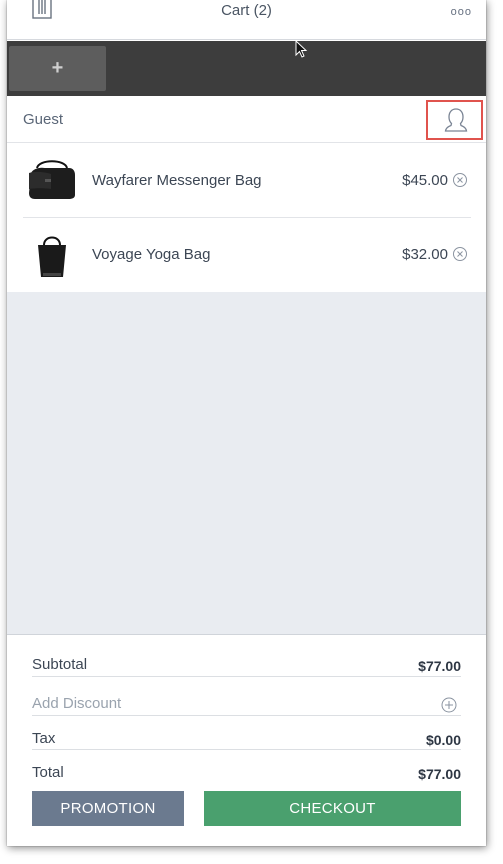  What do you see at coordinates (246, 255) in the screenshot?
I see `cart-item: Voyage Yoga Bag $32.00` at bounding box center [246, 255].